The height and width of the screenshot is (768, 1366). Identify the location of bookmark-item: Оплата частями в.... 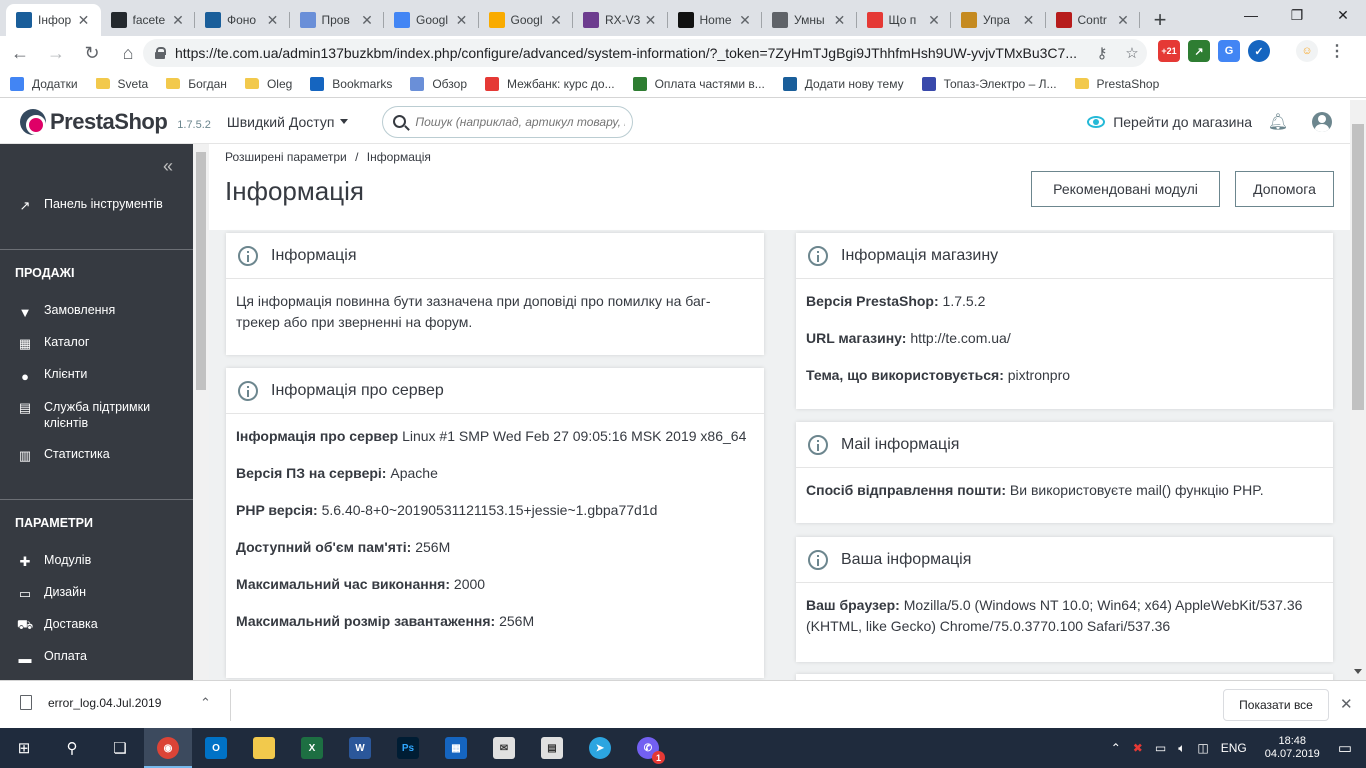
(698, 83).